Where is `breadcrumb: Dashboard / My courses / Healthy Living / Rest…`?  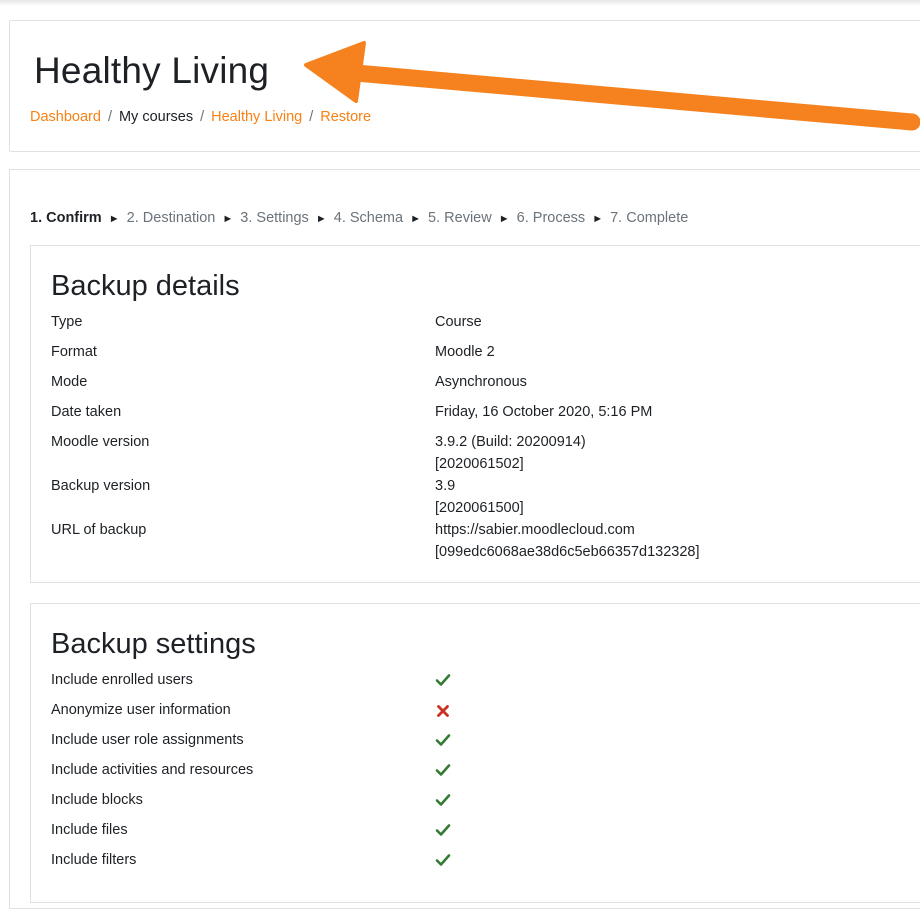 breadcrumb: Dashboard / My courses / Healthy Living / Rest… is located at coordinates (200, 117).